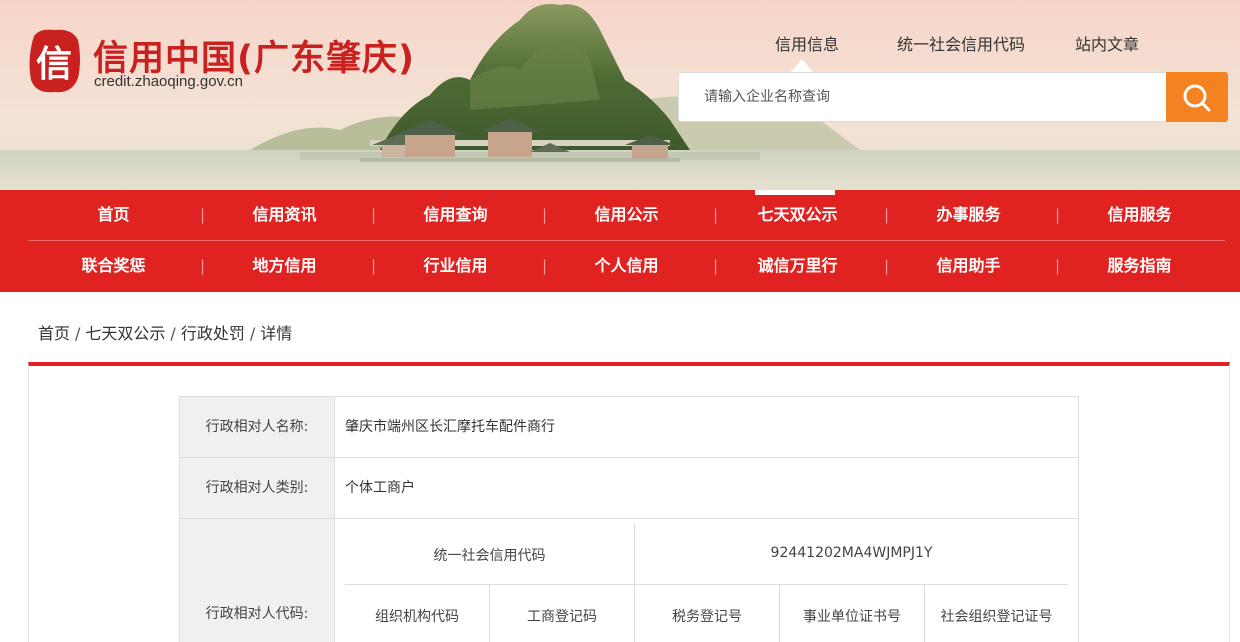 This screenshot has height=642, width=1240. Describe the element at coordinates (961, 43) in the screenshot. I see `top-nav-unified-code: 统一社会信用代码` at that location.